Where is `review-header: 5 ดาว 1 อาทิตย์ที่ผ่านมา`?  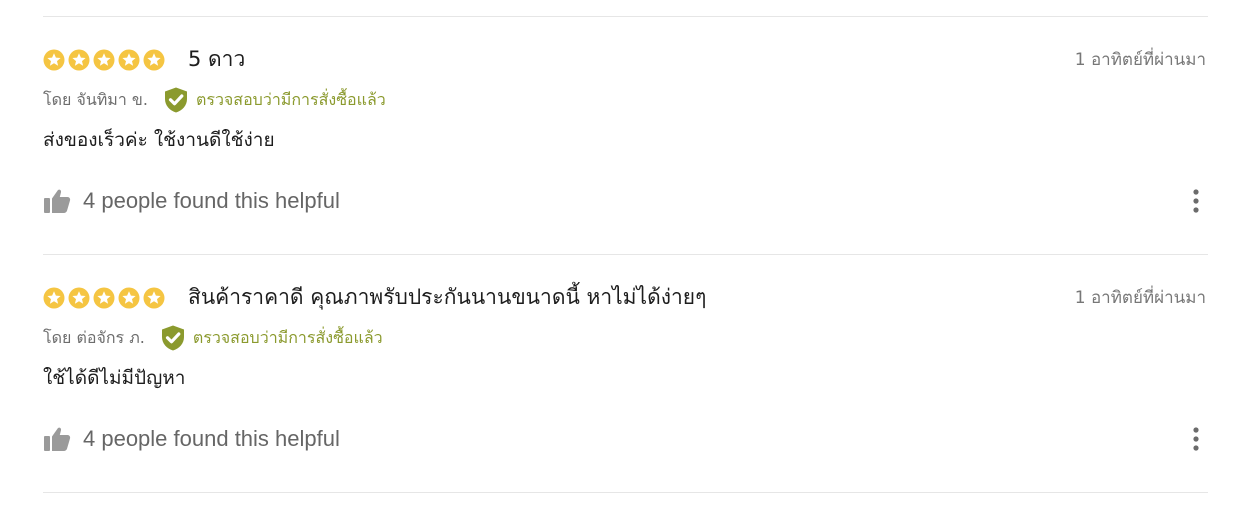
review-header: 5 ดาว 1 อาทิตย์ที่ผ่านมา is located at coordinates (625, 59).